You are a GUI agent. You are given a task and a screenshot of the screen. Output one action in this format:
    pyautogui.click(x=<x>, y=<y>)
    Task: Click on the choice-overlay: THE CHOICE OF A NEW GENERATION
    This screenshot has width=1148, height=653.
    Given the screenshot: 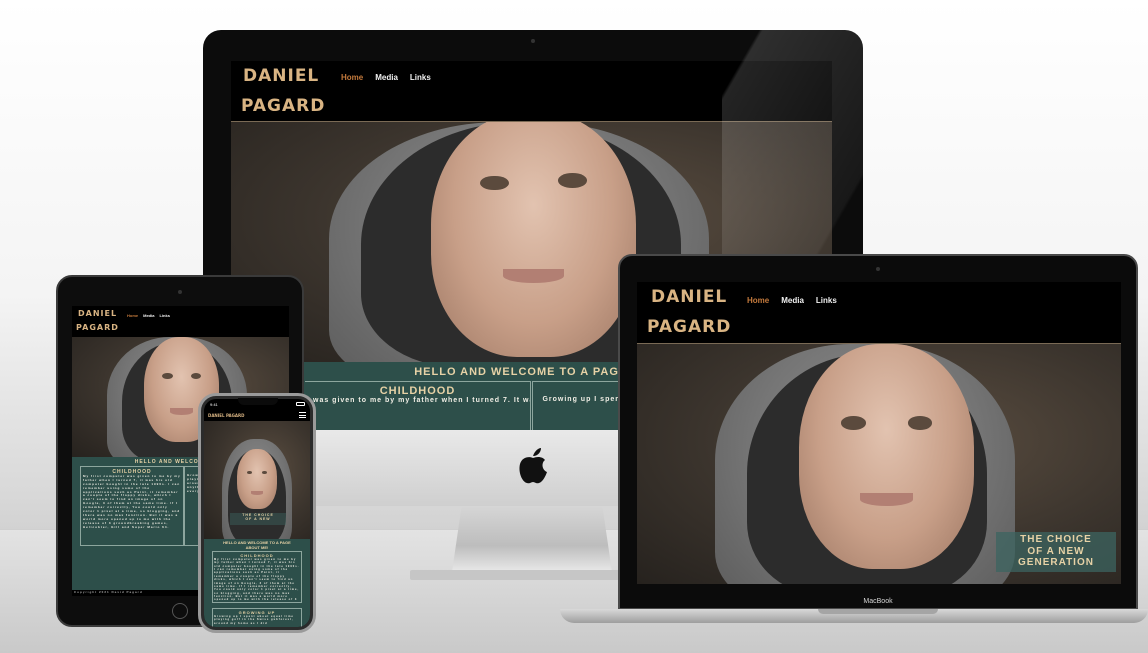 What is the action you would take?
    pyautogui.click(x=1056, y=552)
    